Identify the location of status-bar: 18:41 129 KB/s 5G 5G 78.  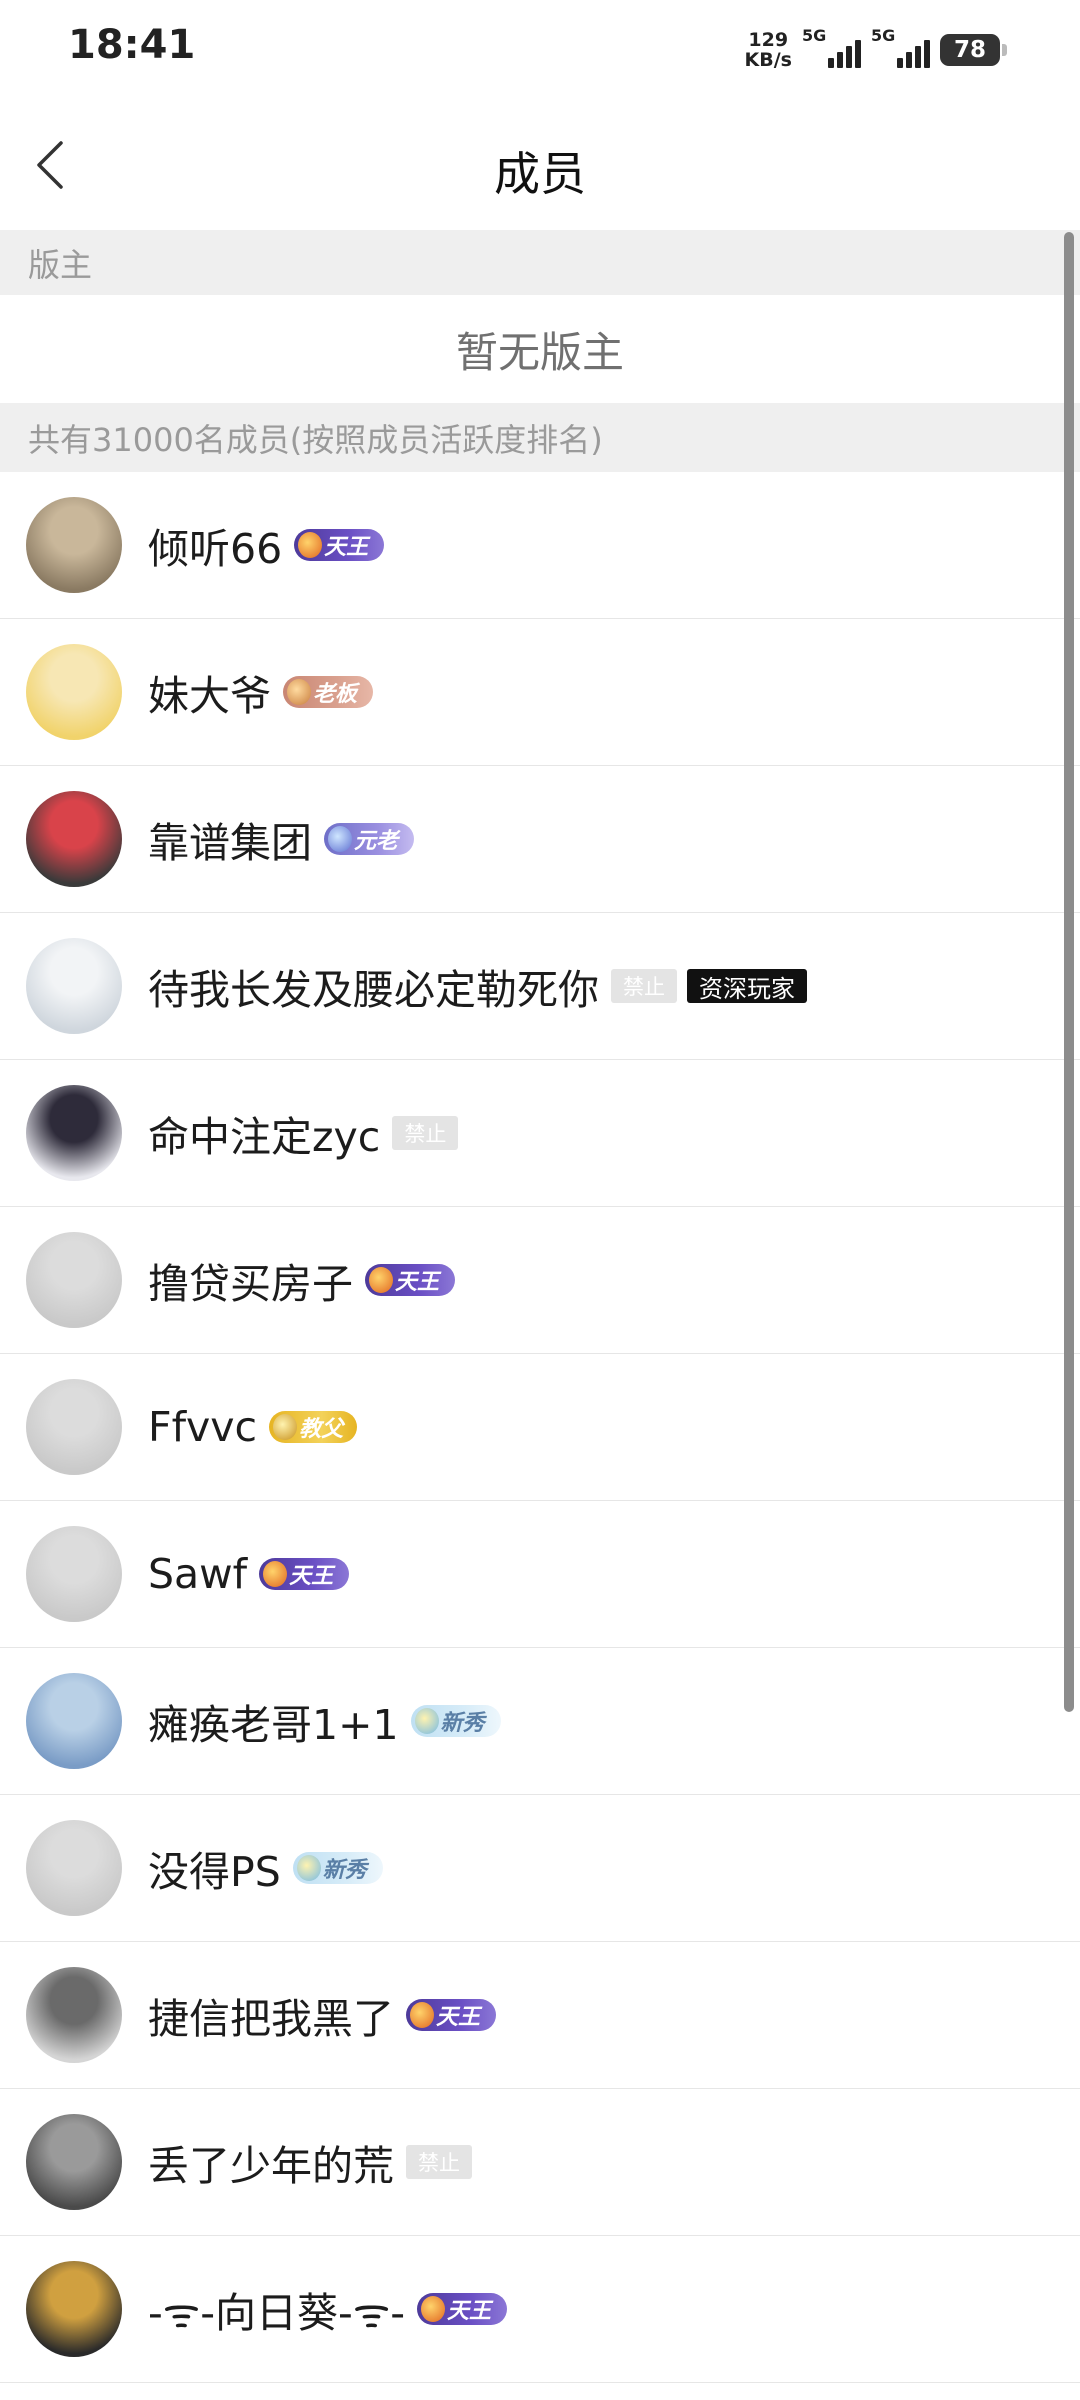
(540, 50).